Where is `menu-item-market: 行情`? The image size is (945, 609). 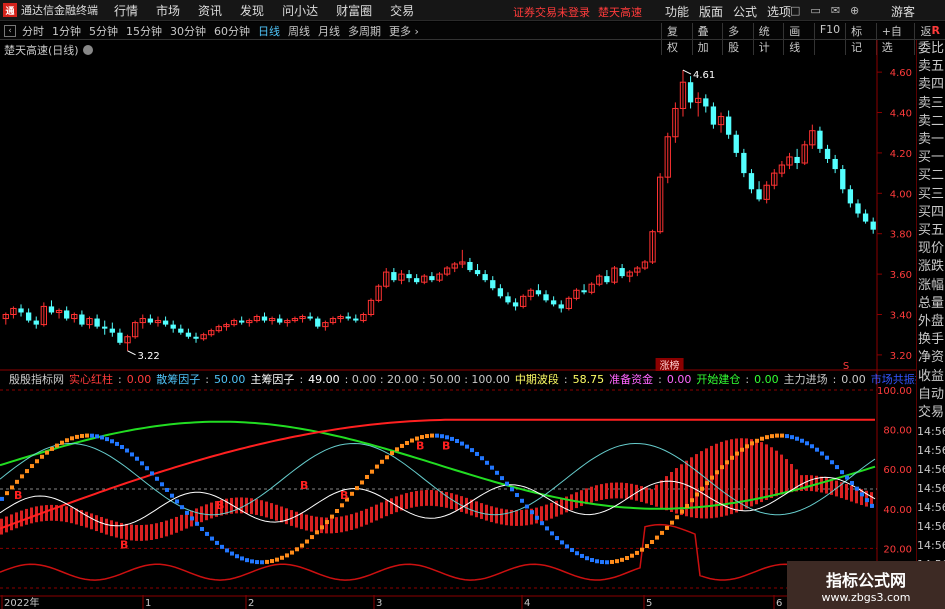 menu-item-market: 行情 is located at coordinates (126, 10).